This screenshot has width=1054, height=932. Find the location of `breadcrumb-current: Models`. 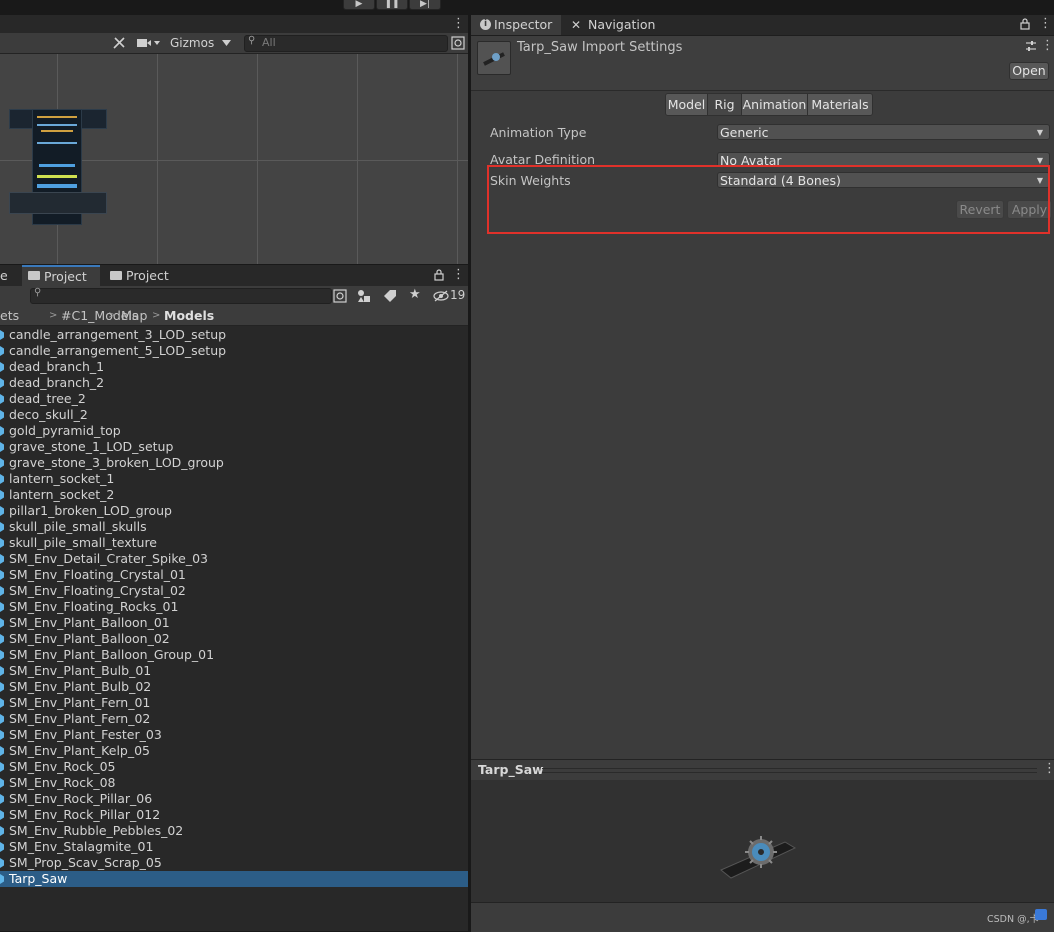

breadcrumb-current: Models is located at coordinates (189, 315).